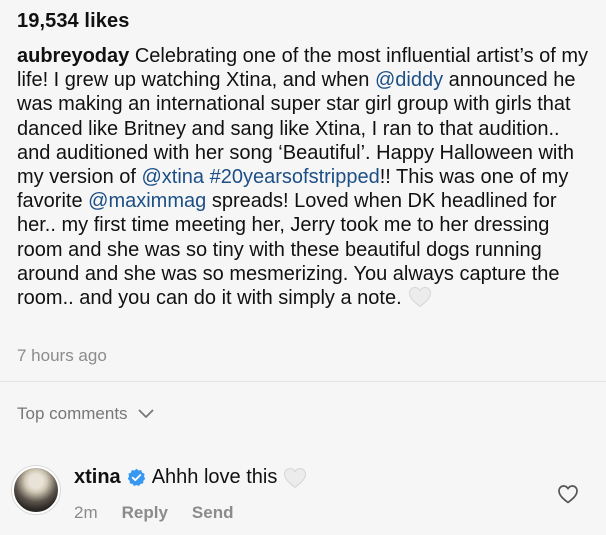  Describe the element at coordinates (86, 512) in the screenshot. I see `comment-time: 2m` at that location.